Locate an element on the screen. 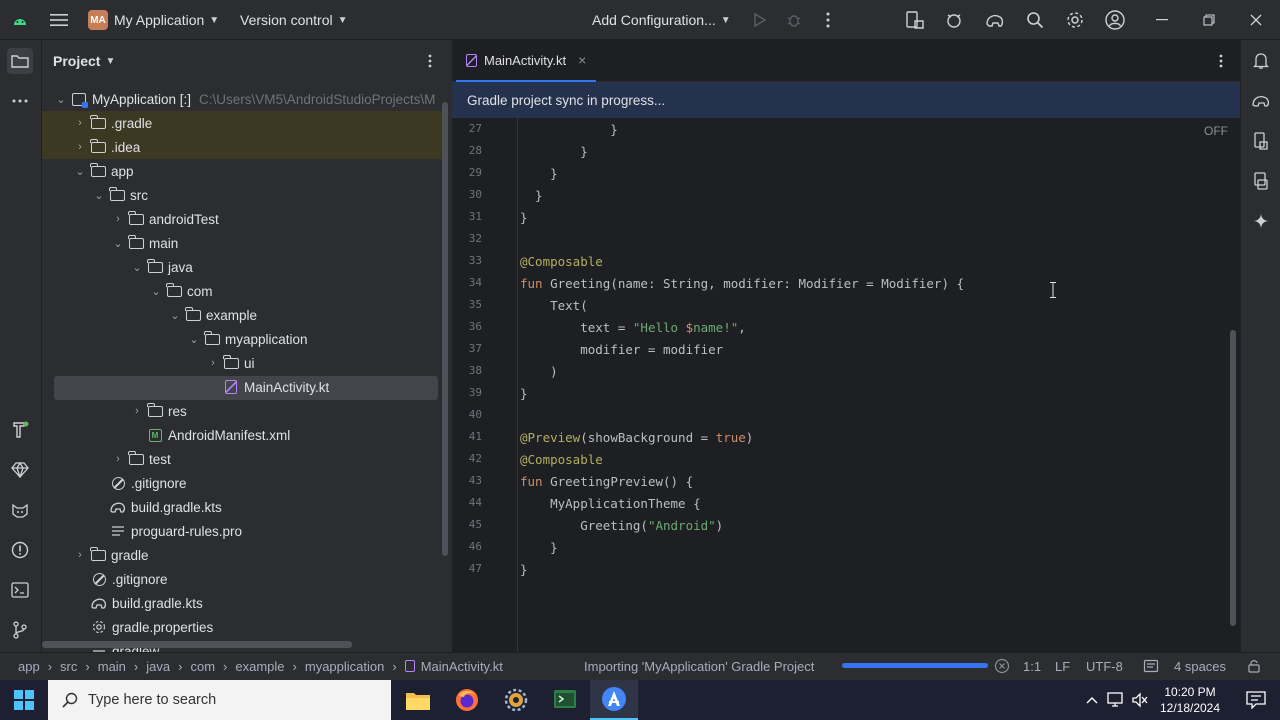 The height and width of the screenshot is (720, 1280). tree-item-label: test is located at coordinates (160, 459).